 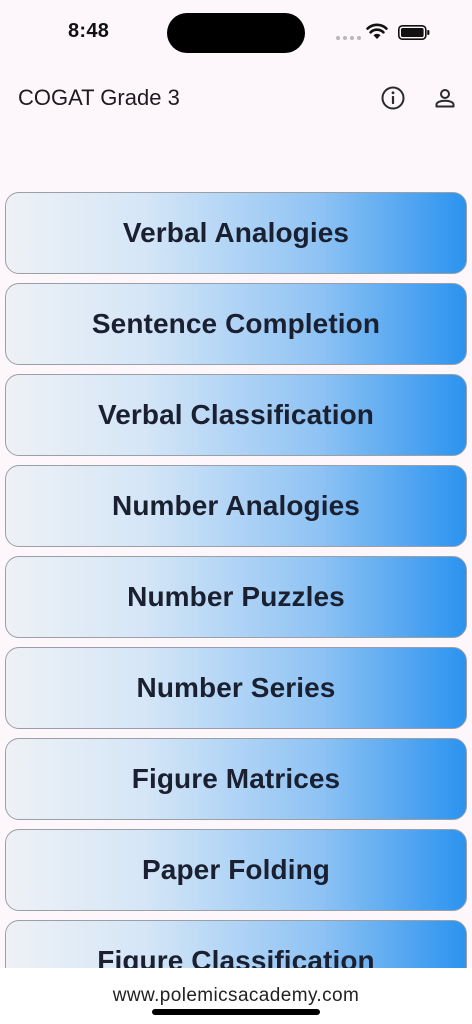 I want to click on info-icon, so click(x=393, y=98).